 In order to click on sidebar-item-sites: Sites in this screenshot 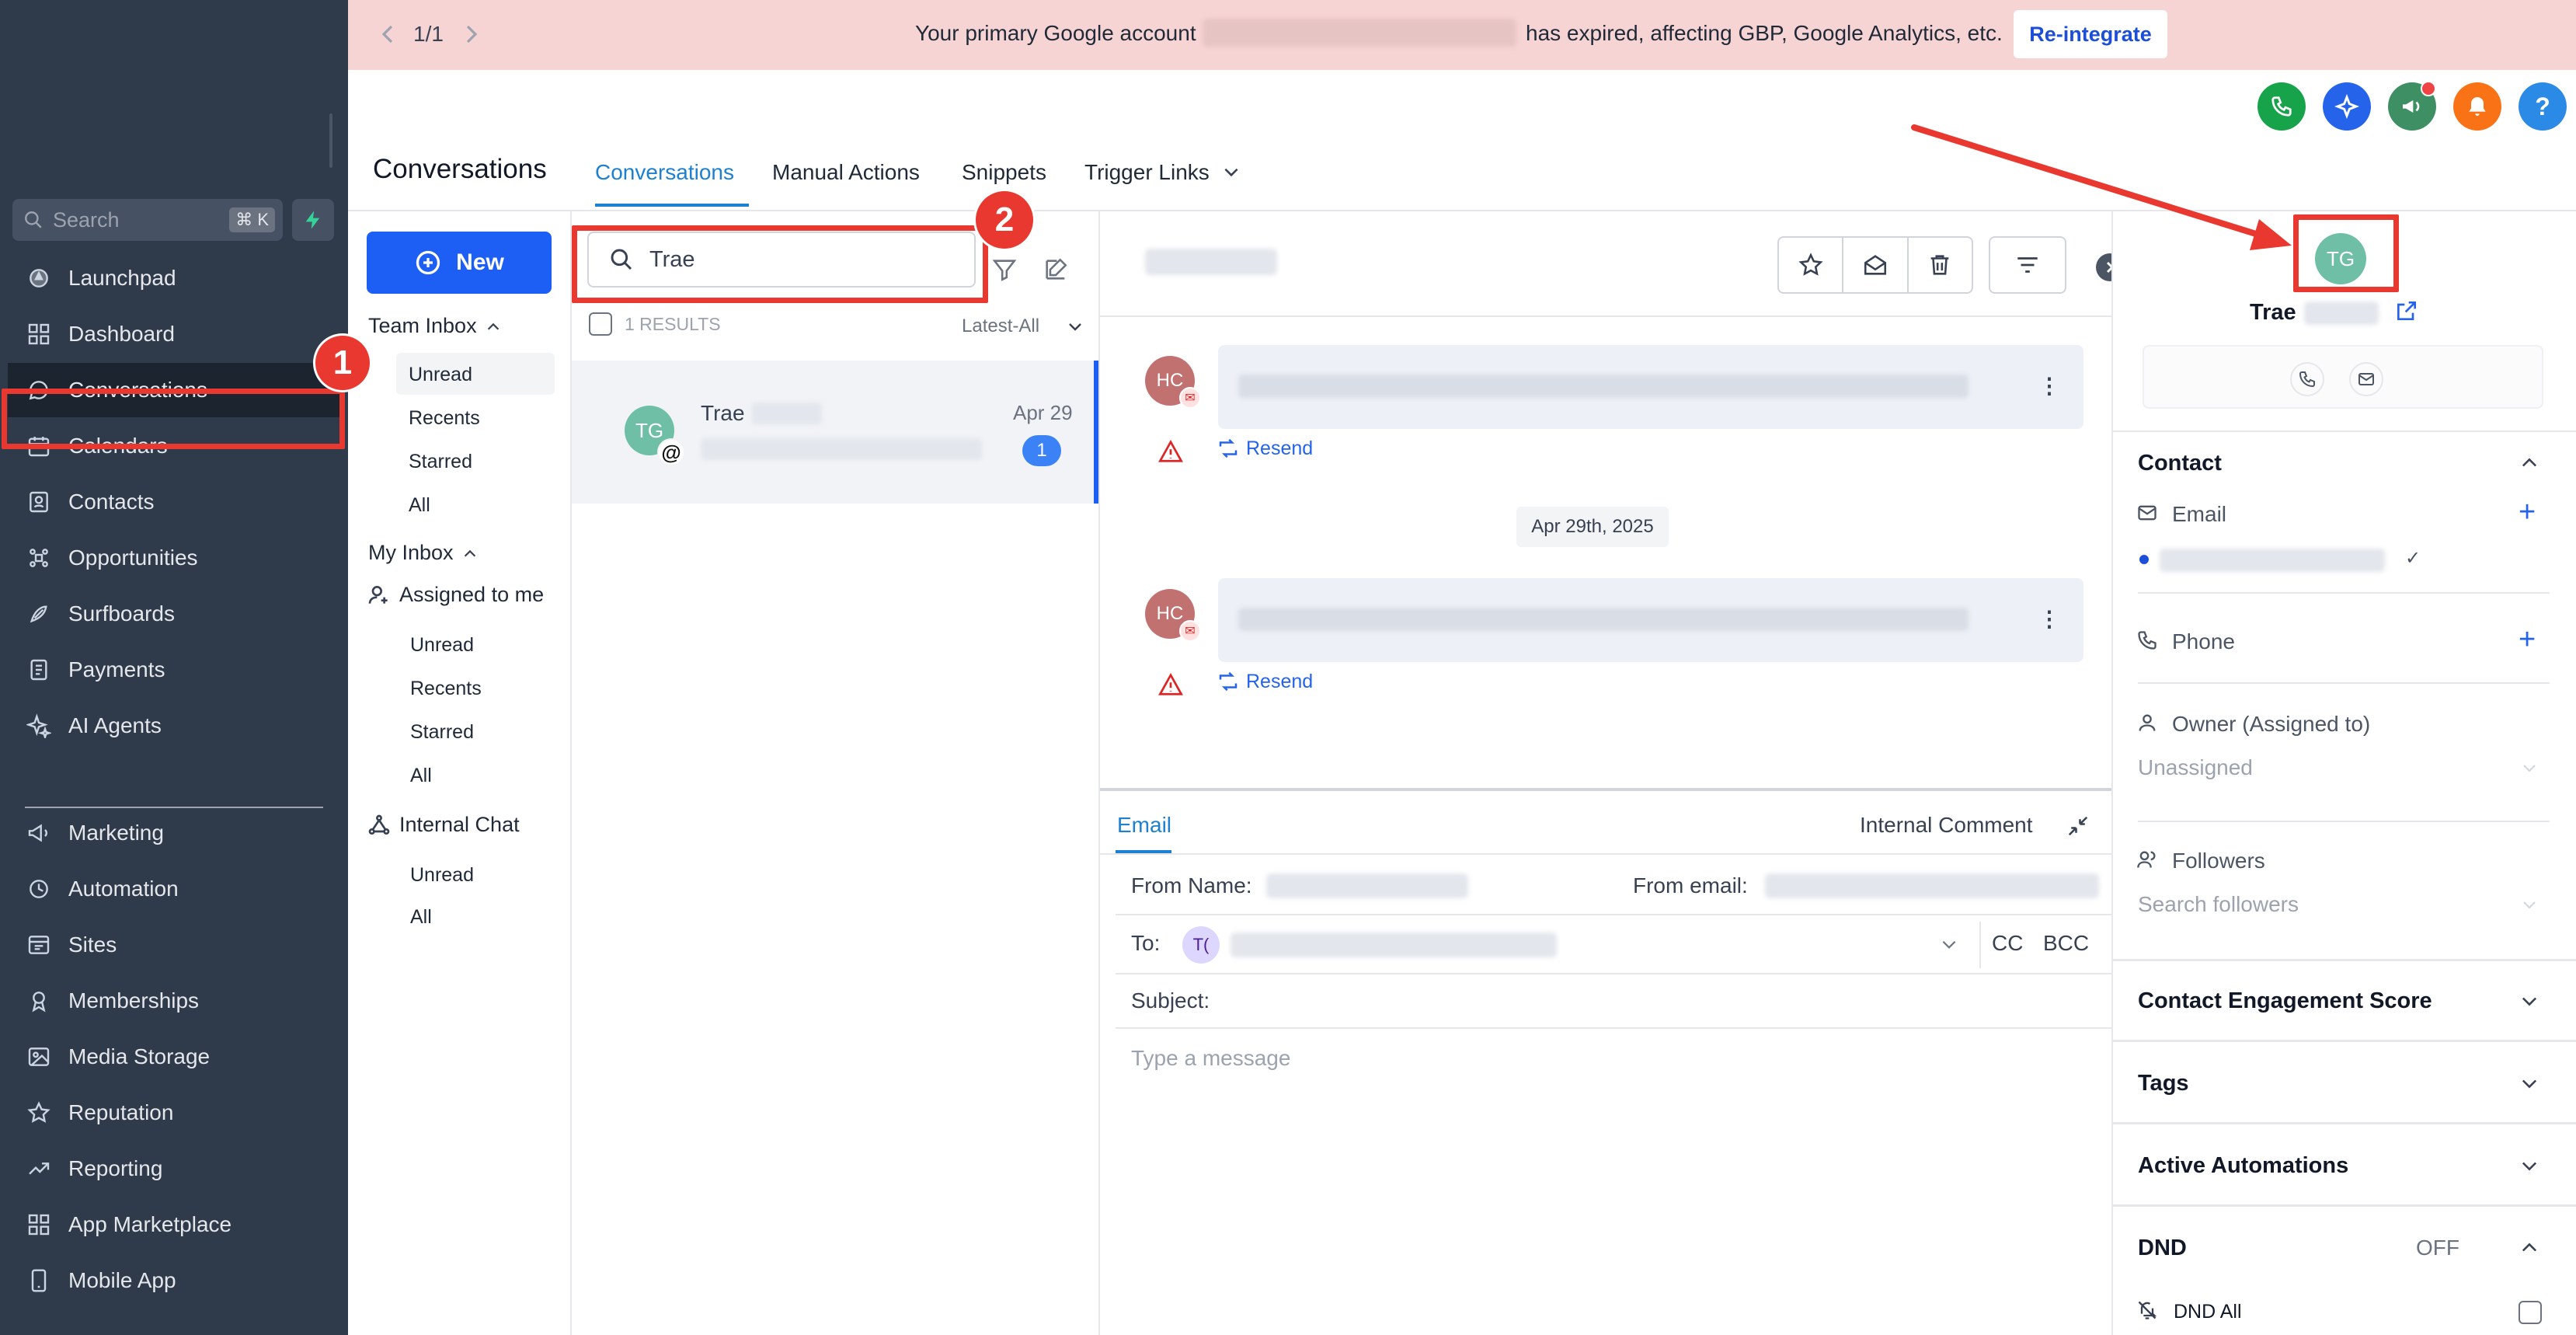, I will do `click(175, 945)`.